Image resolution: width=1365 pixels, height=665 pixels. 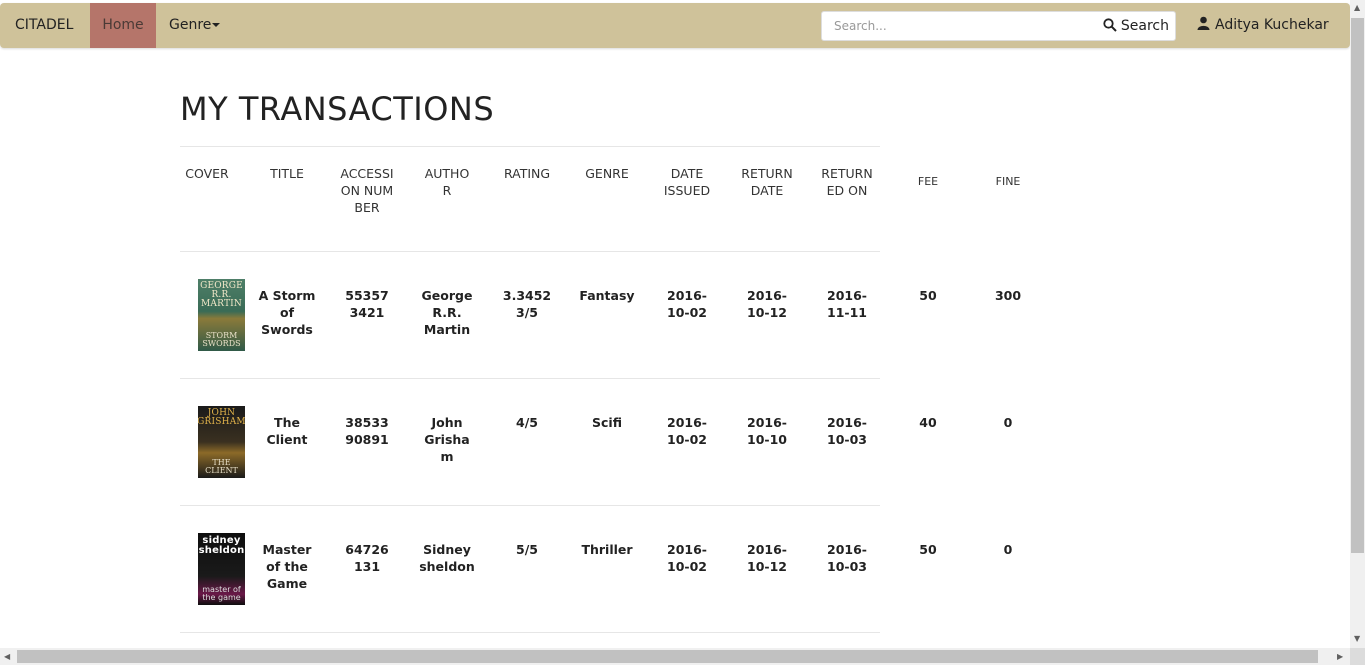 What do you see at coordinates (44, 25) in the screenshot?
I see `brand-link: CITADEL` at bounding box center [44, 25].